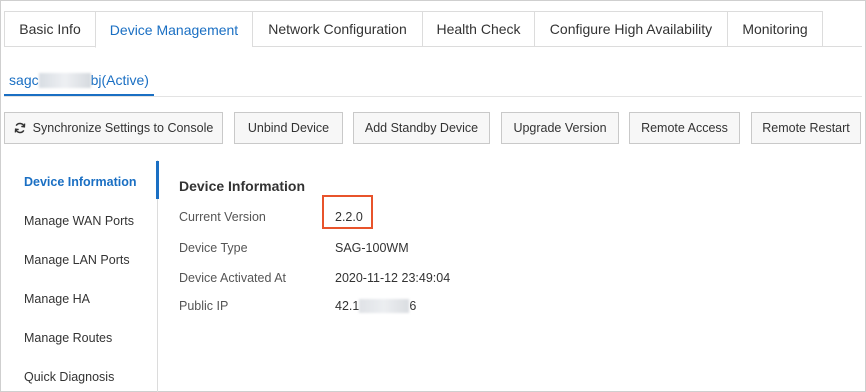 This screenshot has height=392, width=866. Describe the element at coordinates (560, 128) in the screenshot. I see `upgrade-version-button: Upgrade Version` at that location.